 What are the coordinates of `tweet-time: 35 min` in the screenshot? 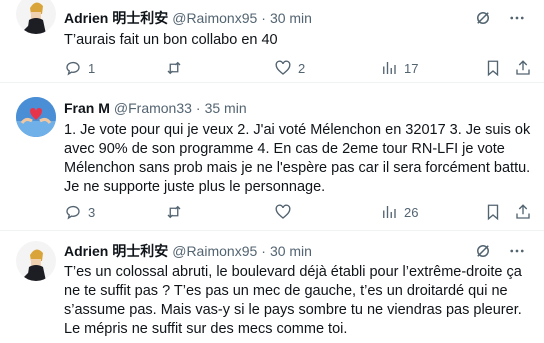 It's located at (226, 108).